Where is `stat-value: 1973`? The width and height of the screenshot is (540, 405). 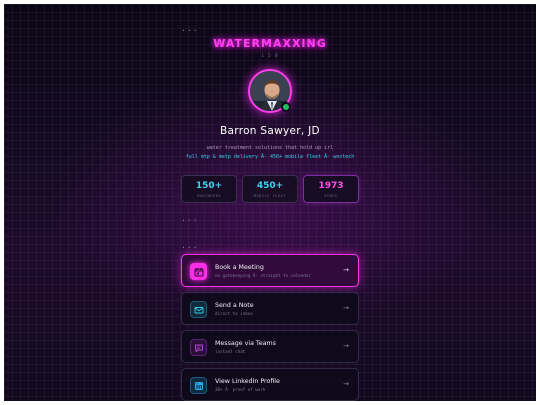
stat-value: 1973 is located at coordinates (331, 186).